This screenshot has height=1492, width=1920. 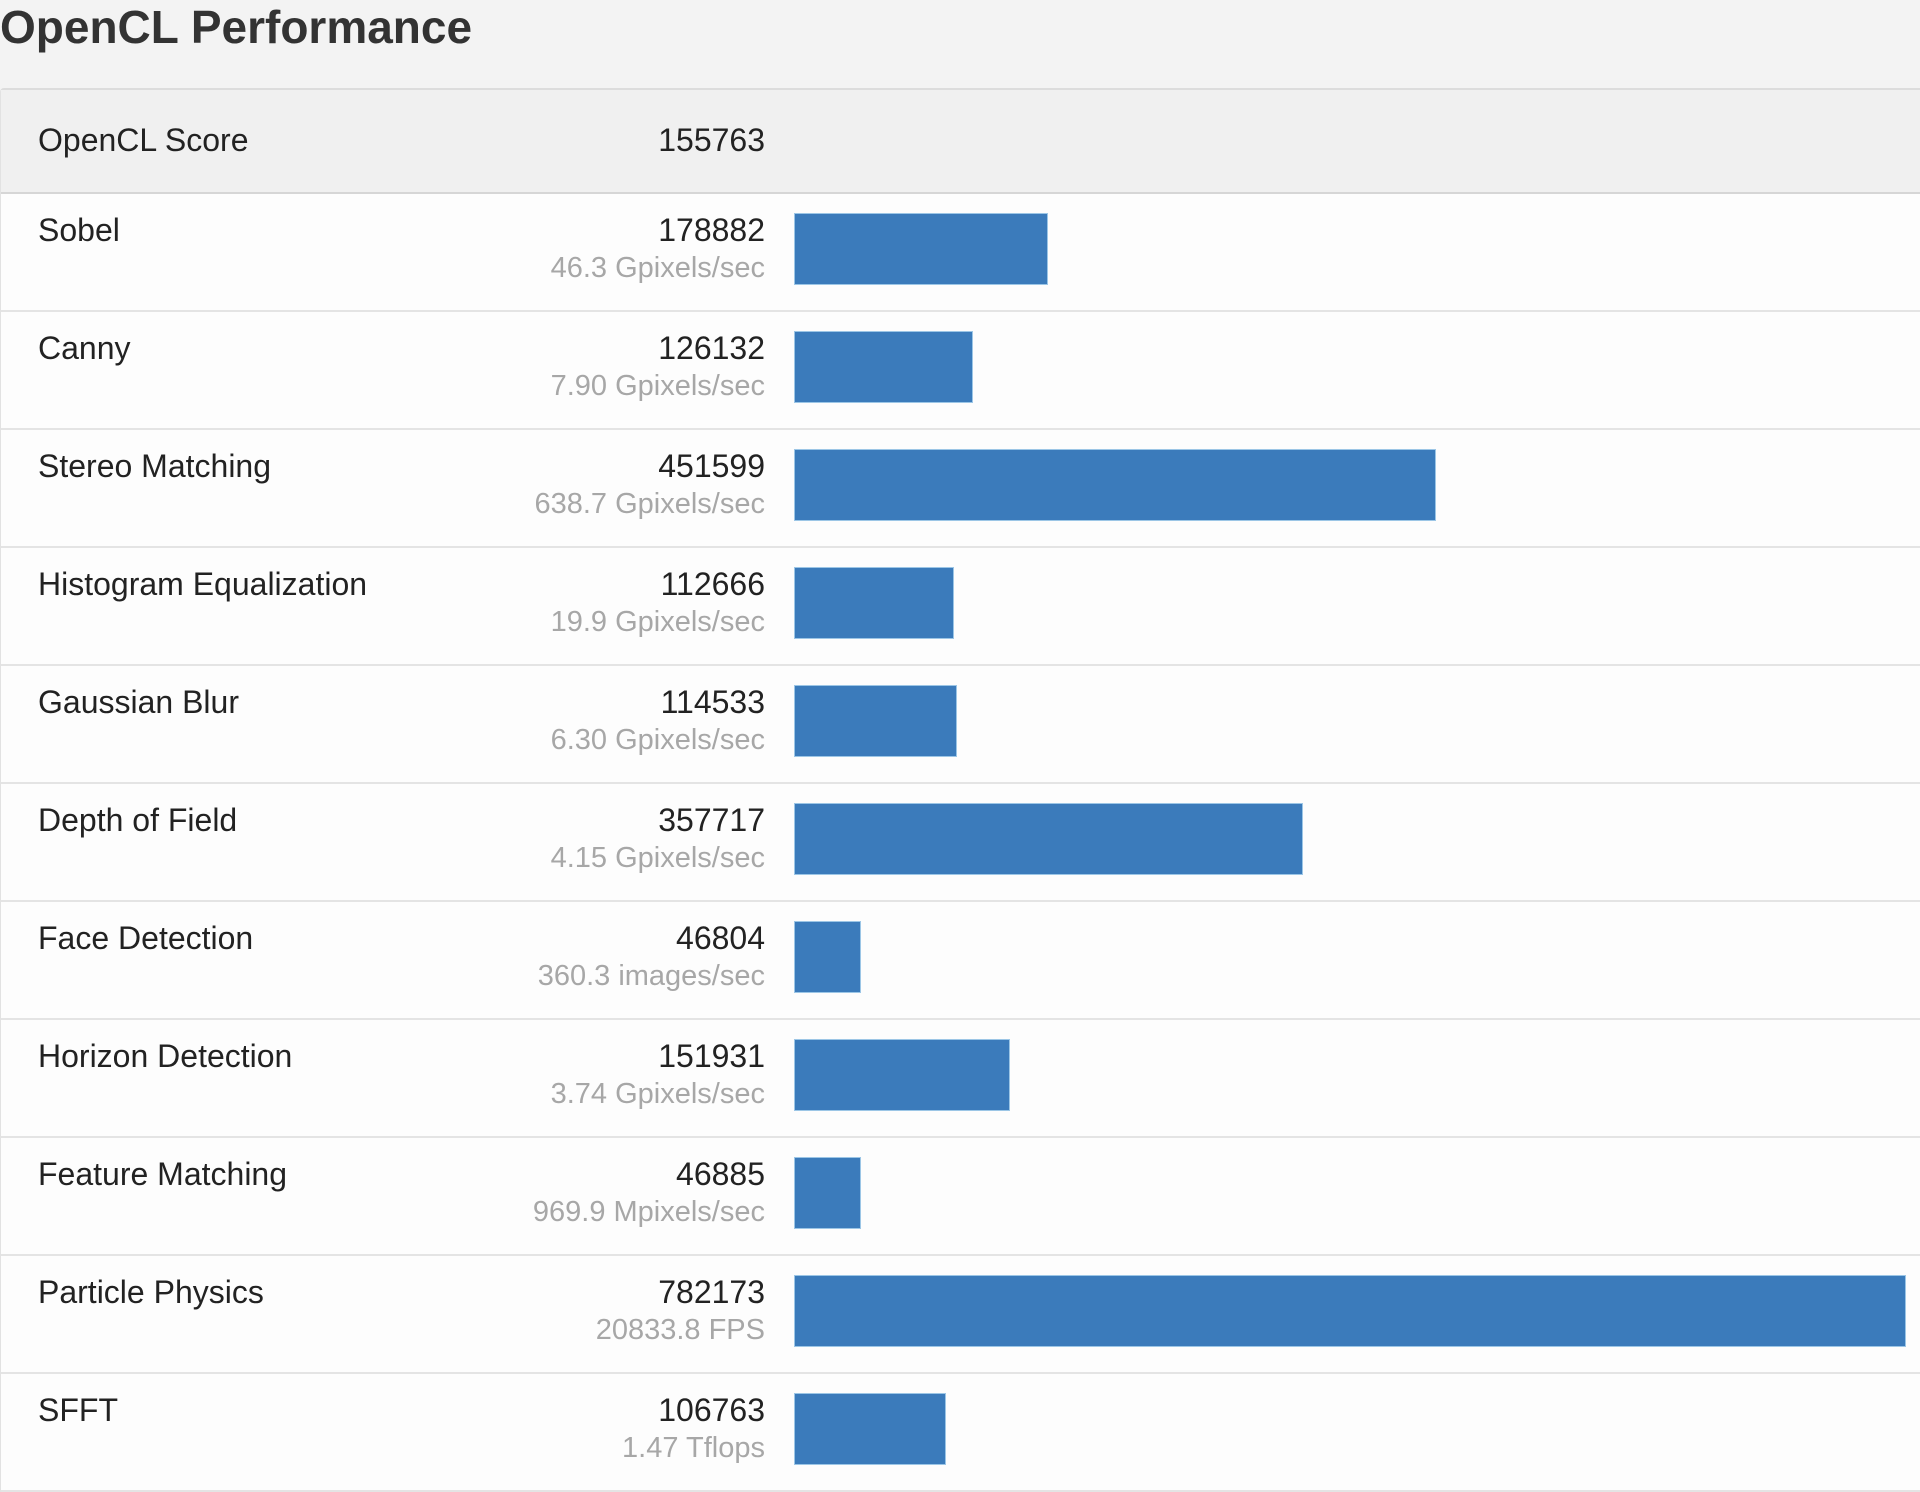 I want to click on benchmark-detail: 46.3 Gpixels/sec, so click(x=657, y=268).